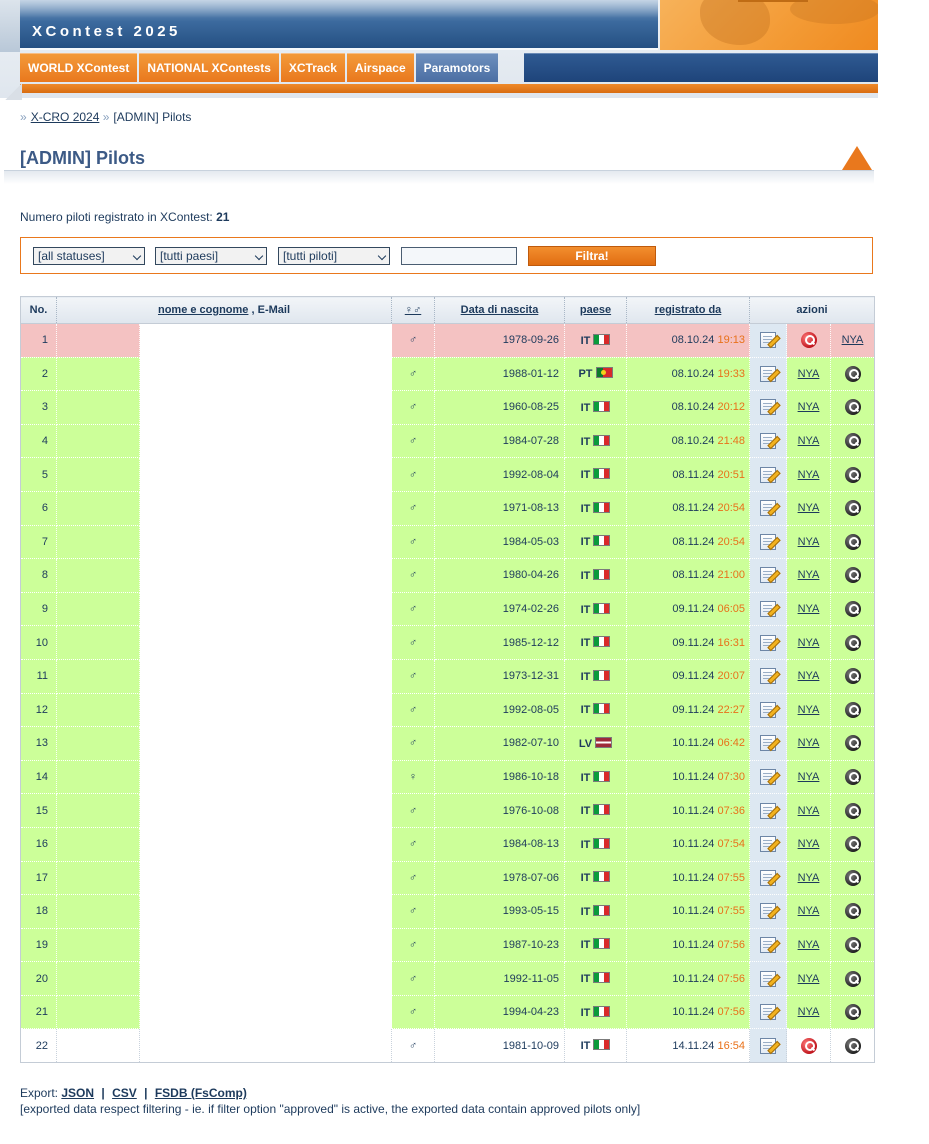 This screenshot has width=929, height=1144. What do you see at coordinates (413, 310) in the screenshot?
I see `sort-by-sex-link: ♀♂` at bounding box center [413, 310].